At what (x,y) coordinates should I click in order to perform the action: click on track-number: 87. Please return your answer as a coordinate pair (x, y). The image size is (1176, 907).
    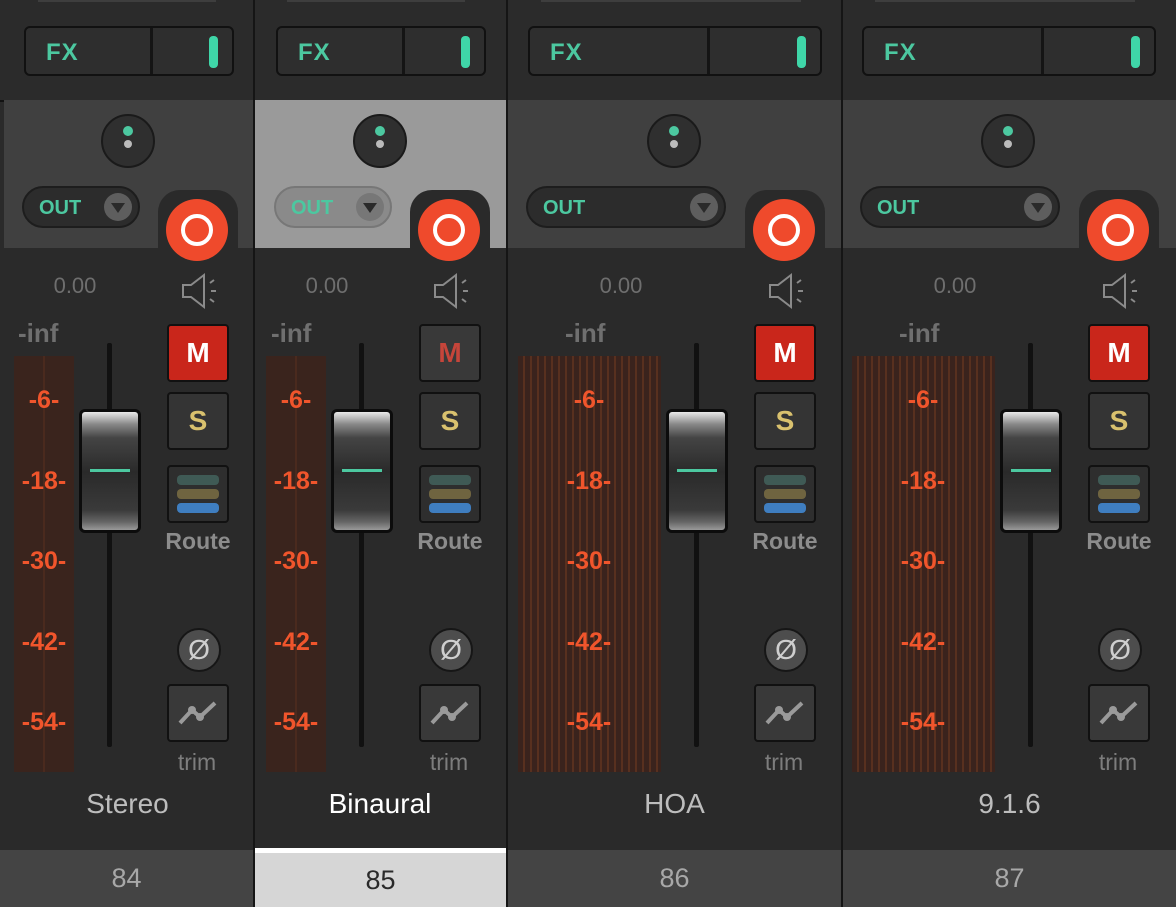
    Looking at the image, I should click on (1009, 878).